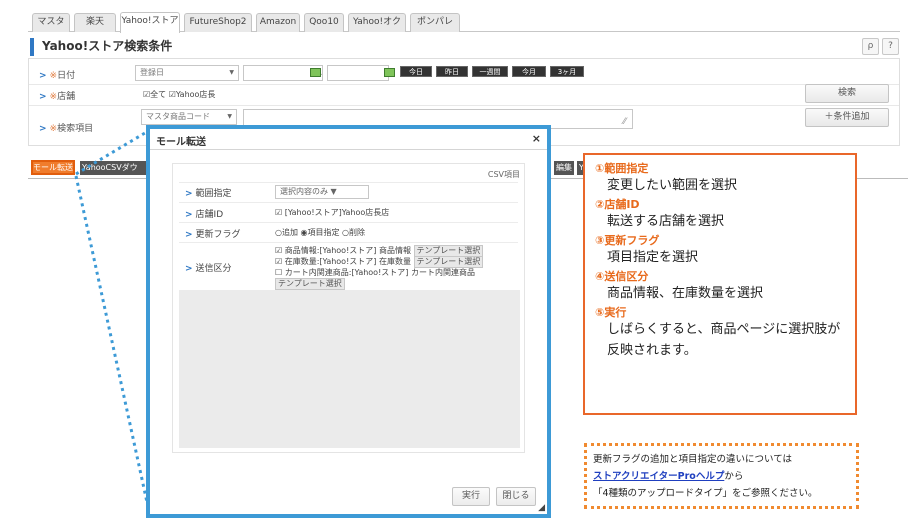 The width and height of the screenshot is (914, 525). Describe the element at coordinates (320, 232) in the screenshot. I see `update-flag-radios: ○追加 ◉項目指定 ○削除` at that location.